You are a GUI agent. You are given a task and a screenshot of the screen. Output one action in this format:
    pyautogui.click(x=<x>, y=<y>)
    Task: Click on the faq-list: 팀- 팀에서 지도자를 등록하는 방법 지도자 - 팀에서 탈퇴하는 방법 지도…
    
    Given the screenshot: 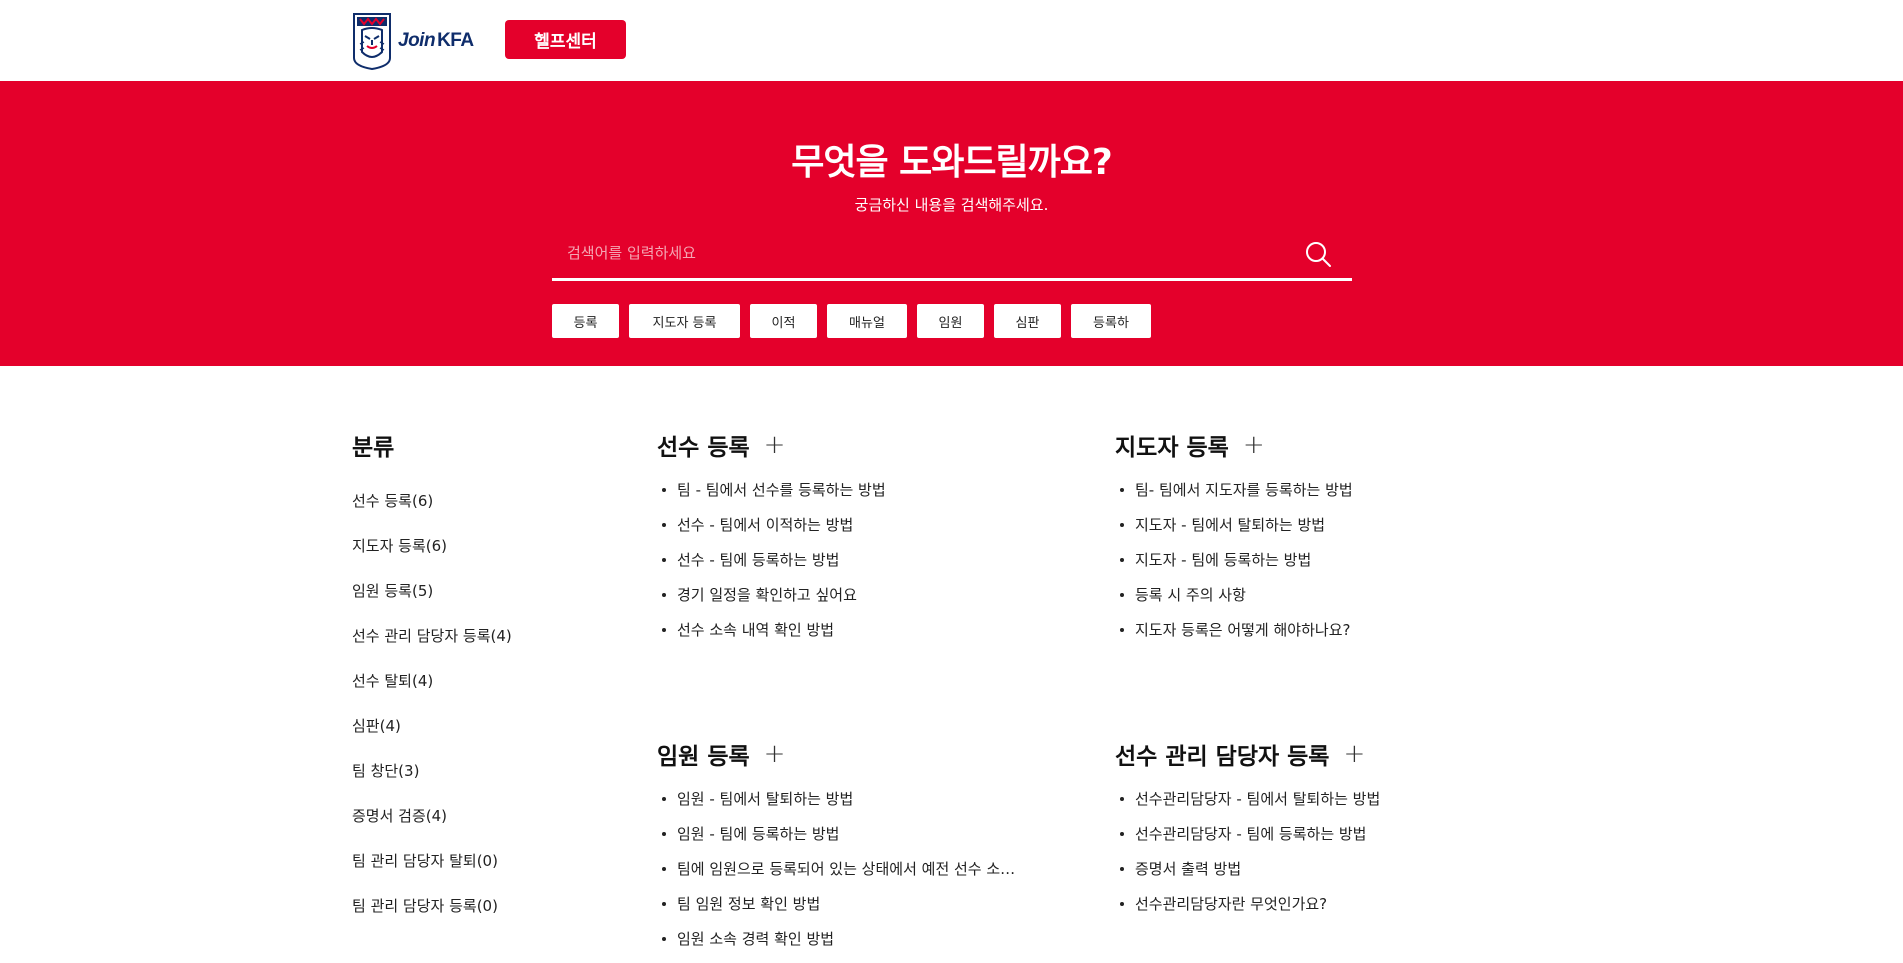 What is the action you would take?
    pyautogui.click(x=1335, y=566)
    